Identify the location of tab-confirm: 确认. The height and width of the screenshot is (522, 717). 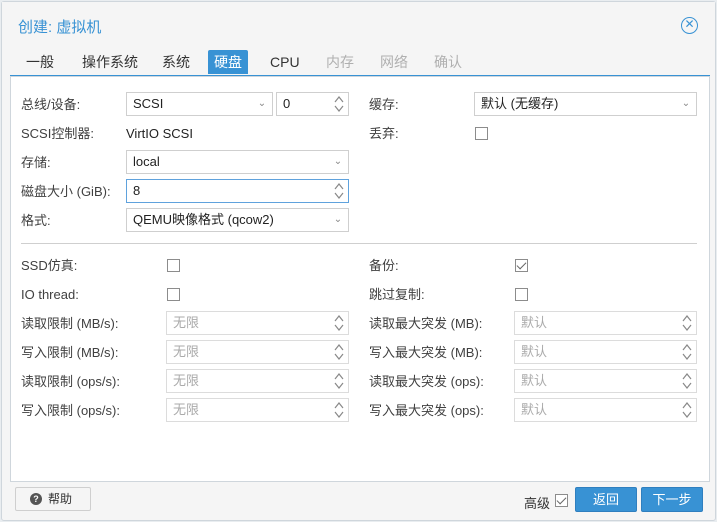
(448, 62).